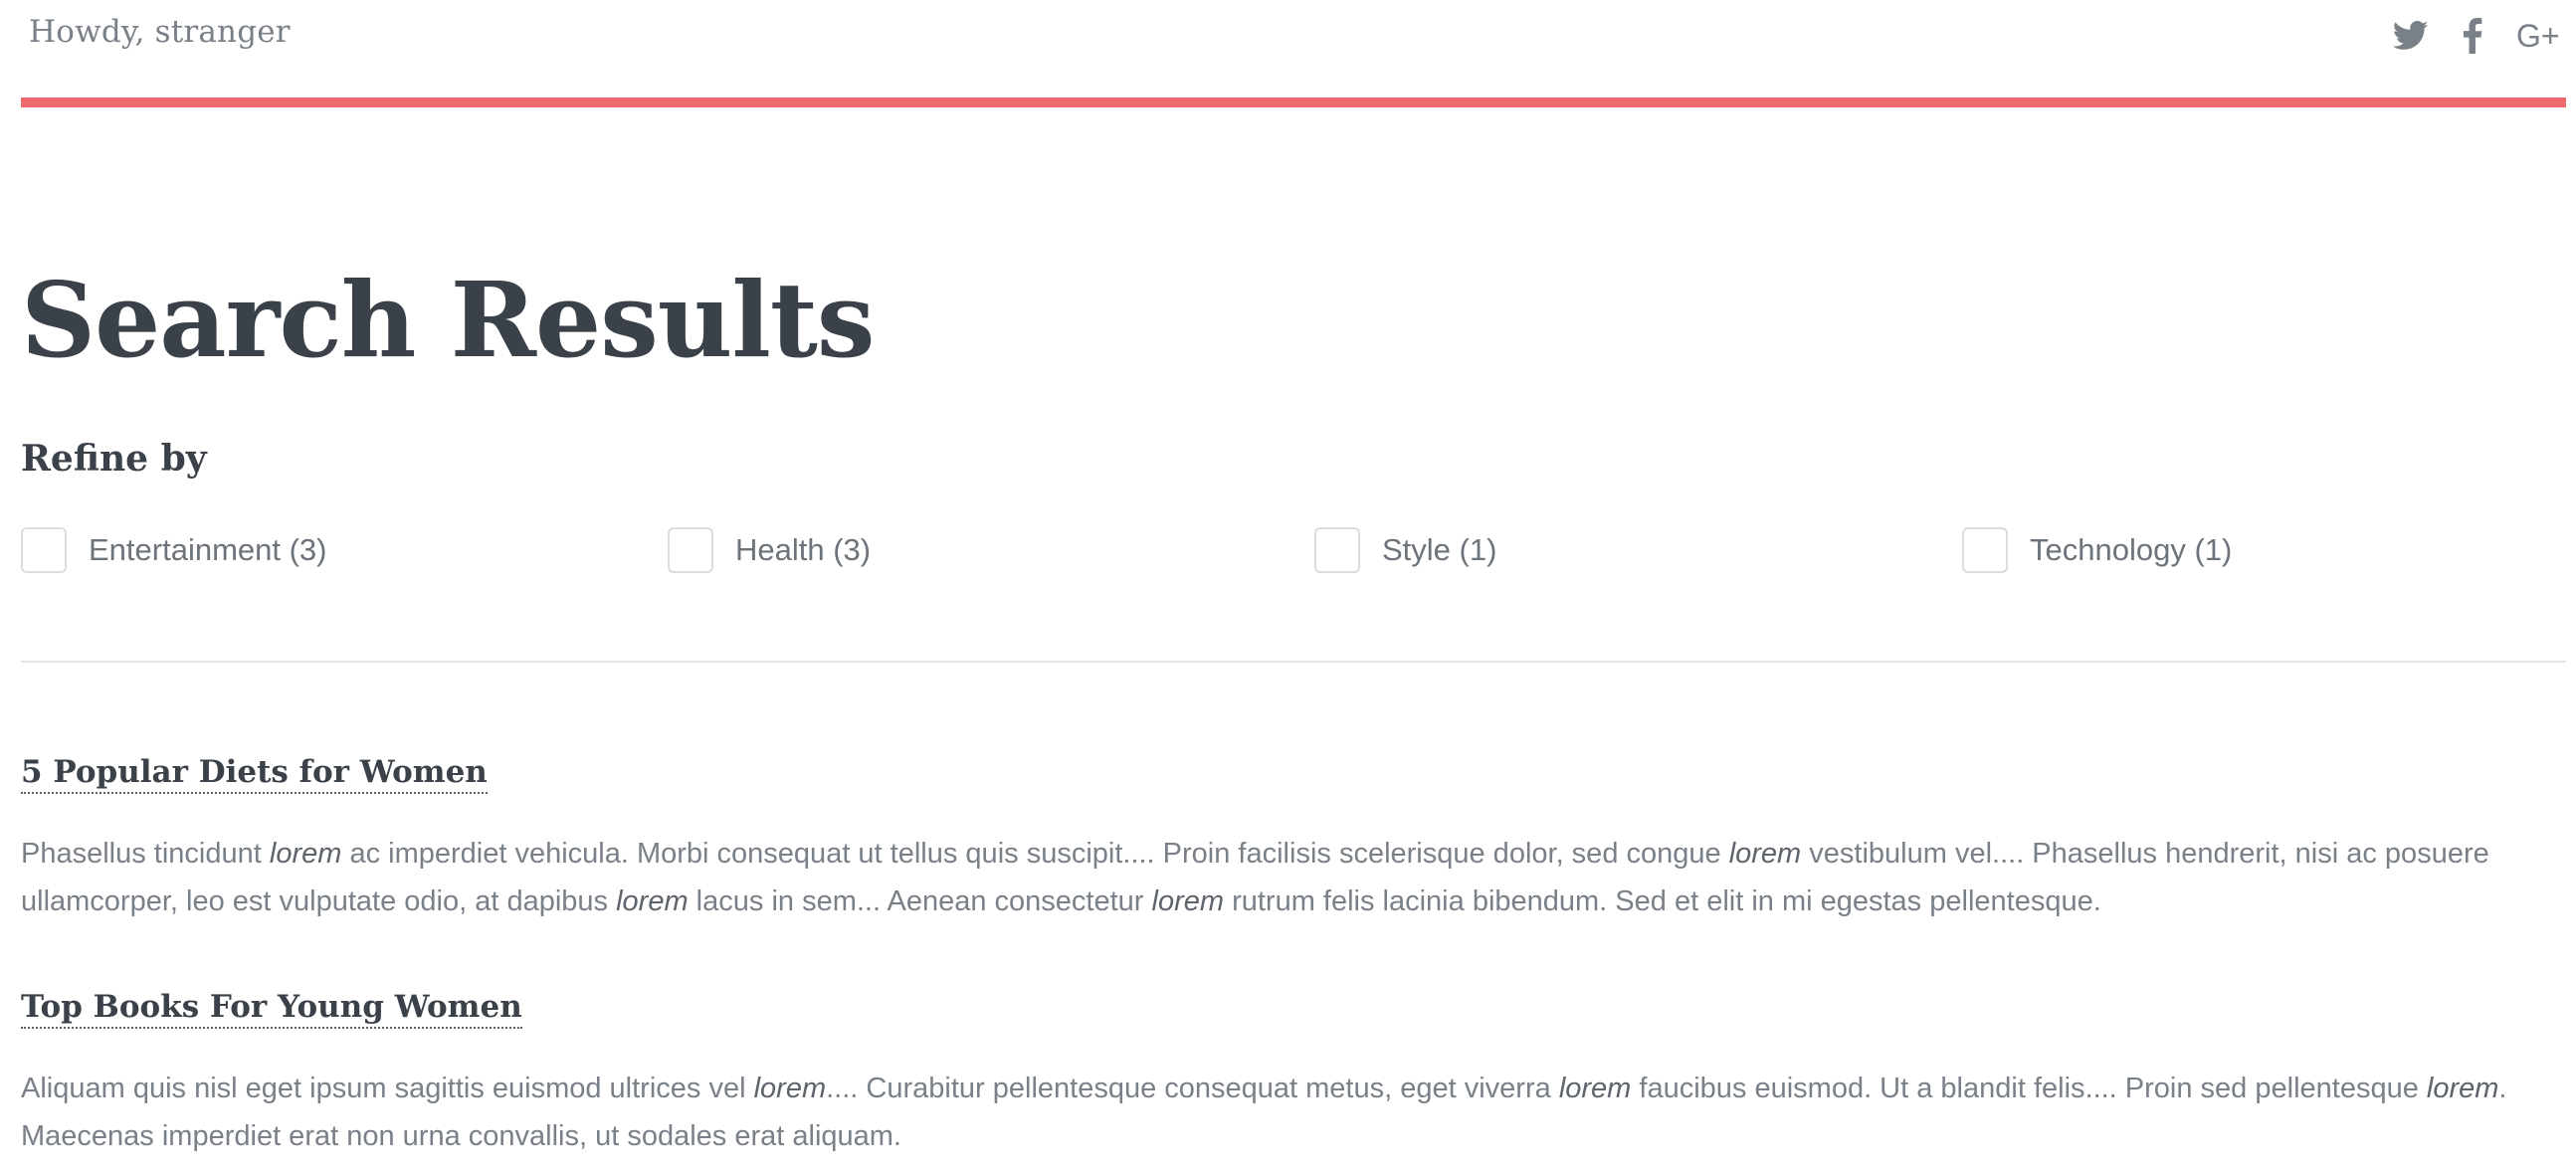 The image size is (2576, 1175). What do you see at coordinates (2472, 36) in the screenshot?
I see `facebook-icon` at bounding box center [2472, 36].